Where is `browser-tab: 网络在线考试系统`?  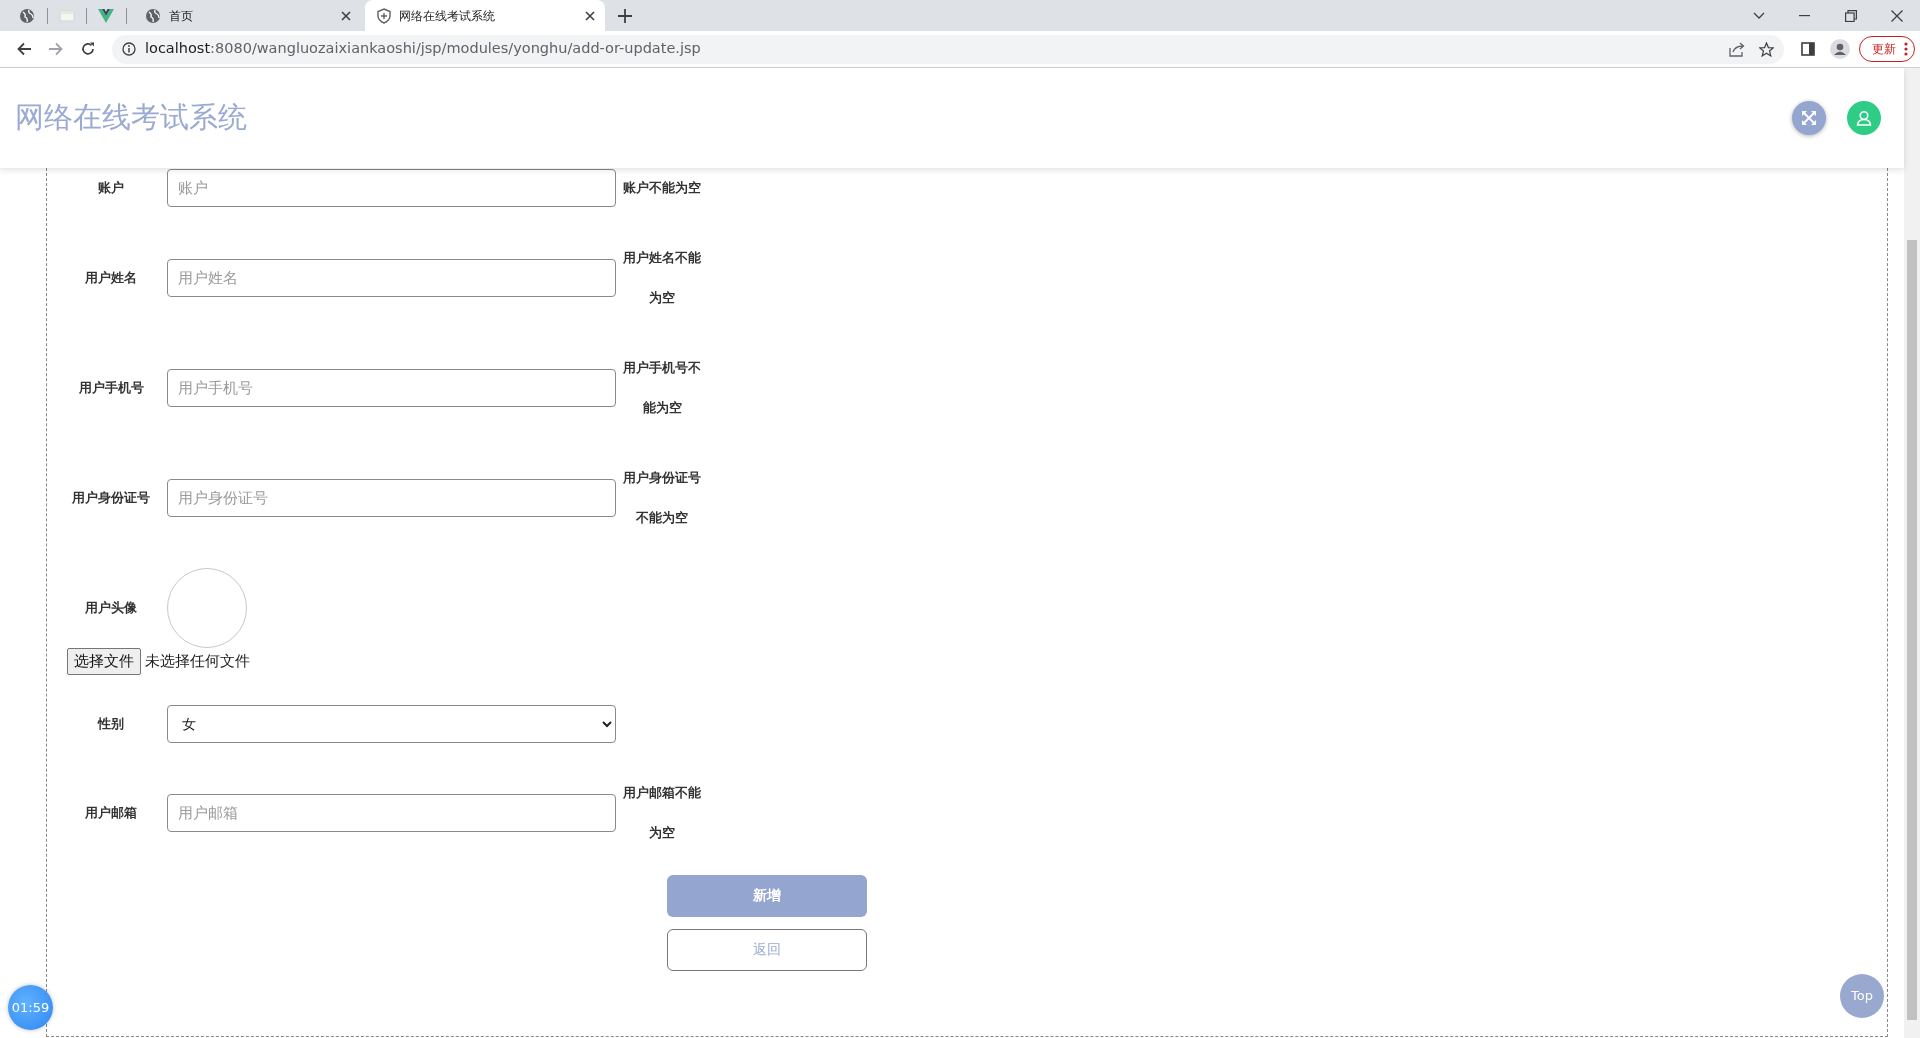
browser-tab: 网络在线考试系统 is located at coordinates (485, 15).